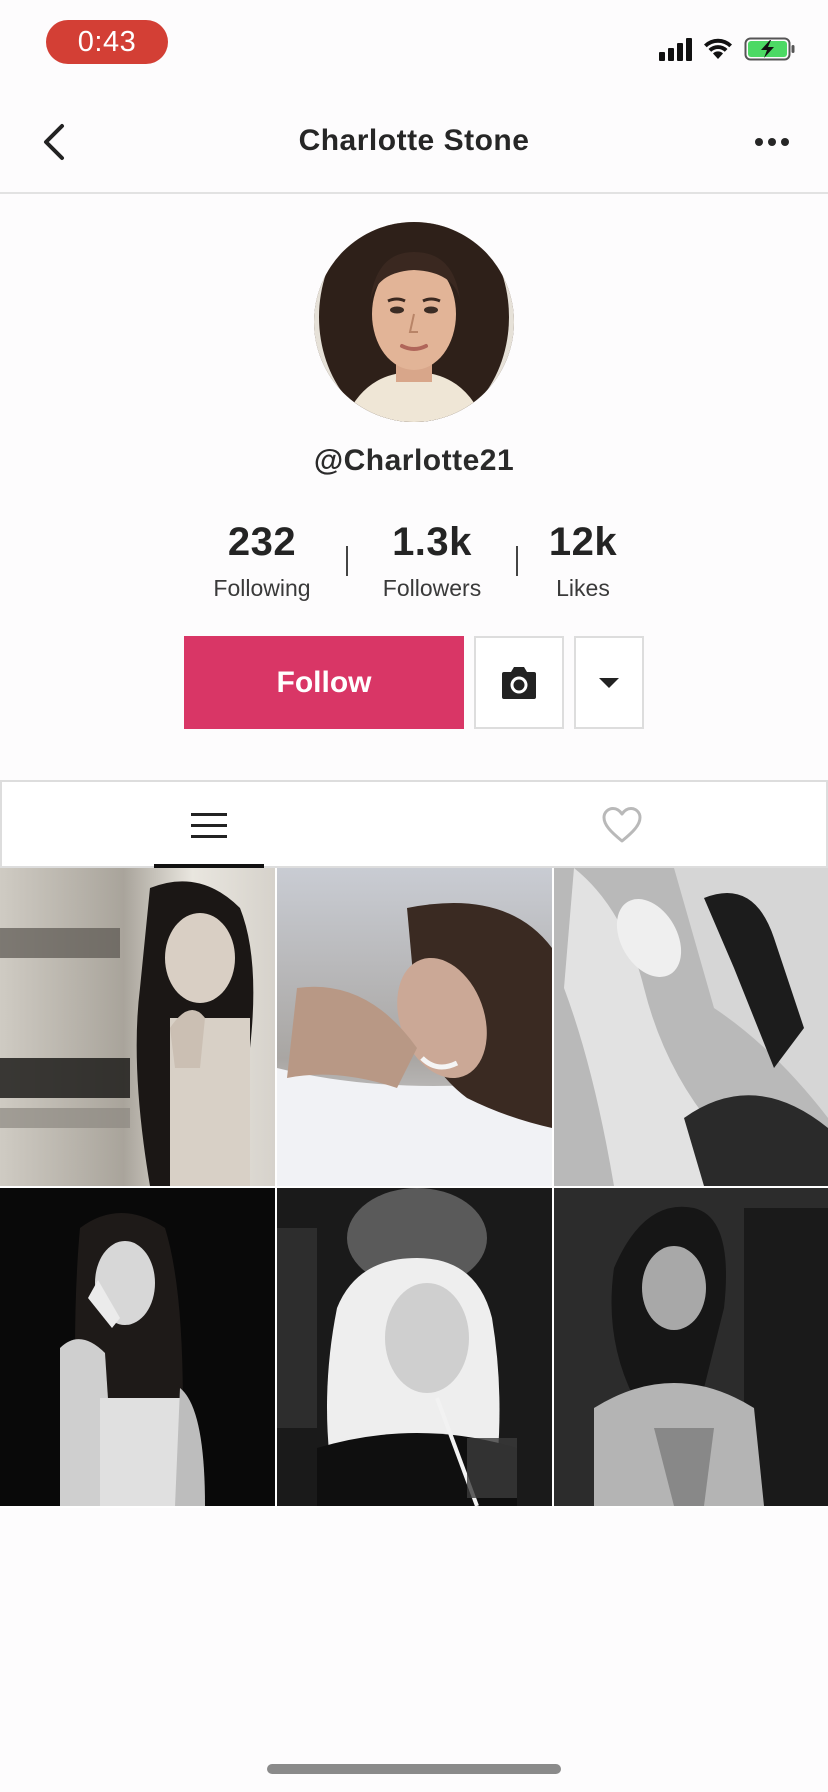 This screenshot has width=828, height=1792. I want to click on stat-label: Following, so click(262, 588).